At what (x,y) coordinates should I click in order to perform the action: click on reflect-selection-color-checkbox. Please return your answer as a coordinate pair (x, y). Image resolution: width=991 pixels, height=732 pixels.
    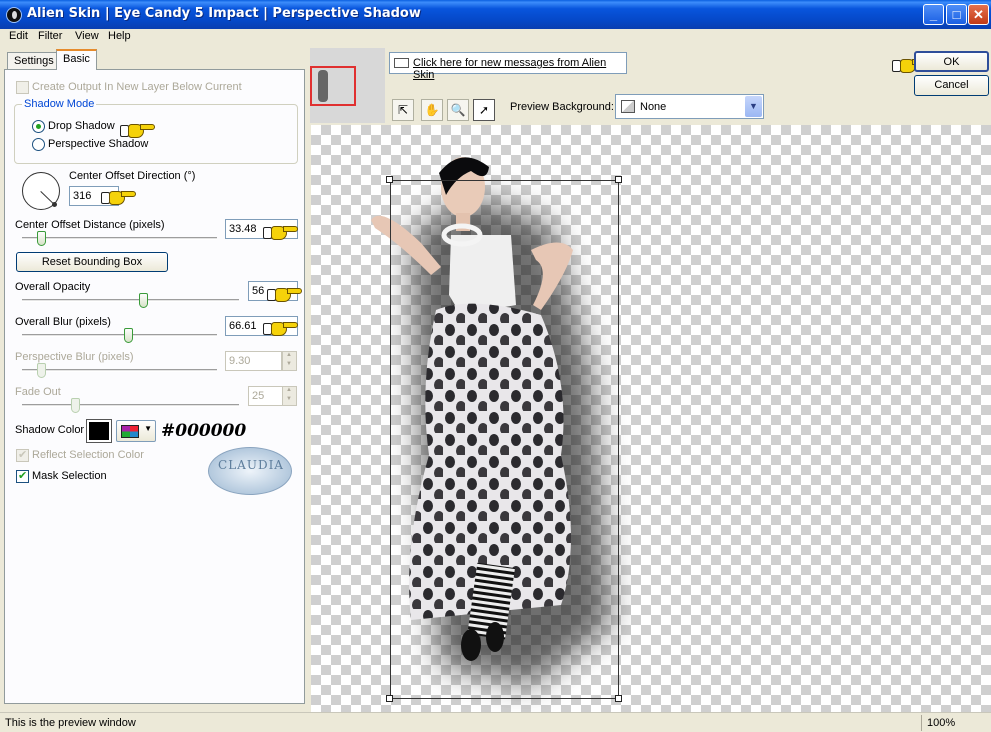
    Looking at the image, I should click on (22, 455).